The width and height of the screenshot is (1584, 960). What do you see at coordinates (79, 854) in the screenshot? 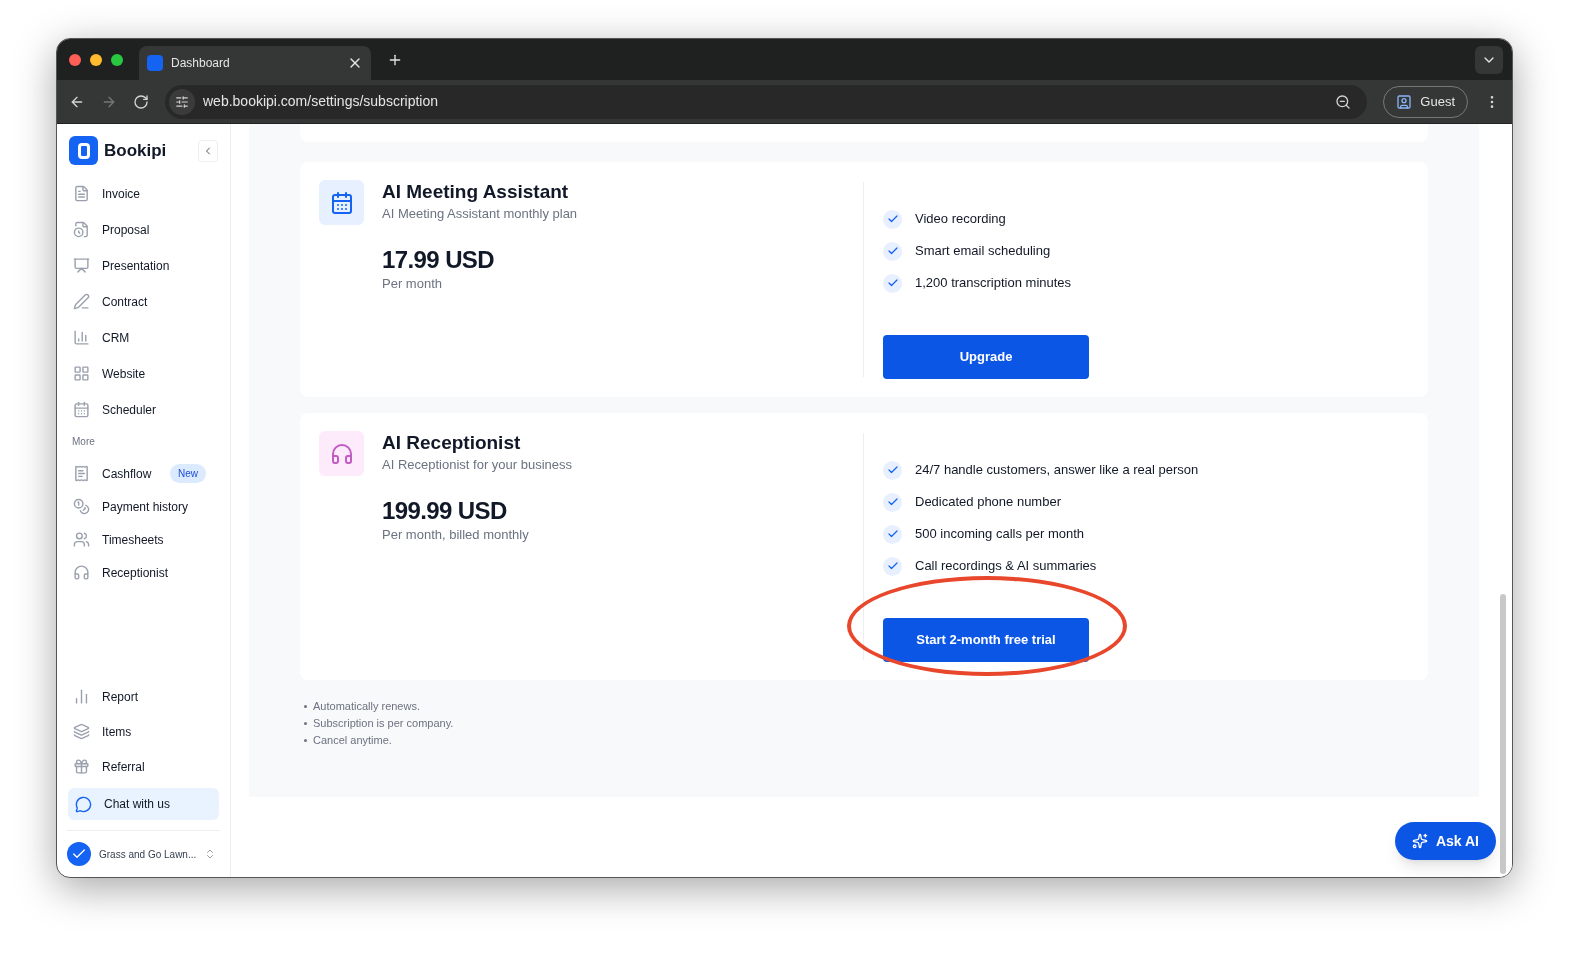
I see `company-avatar` at bounding box center [79, 854].